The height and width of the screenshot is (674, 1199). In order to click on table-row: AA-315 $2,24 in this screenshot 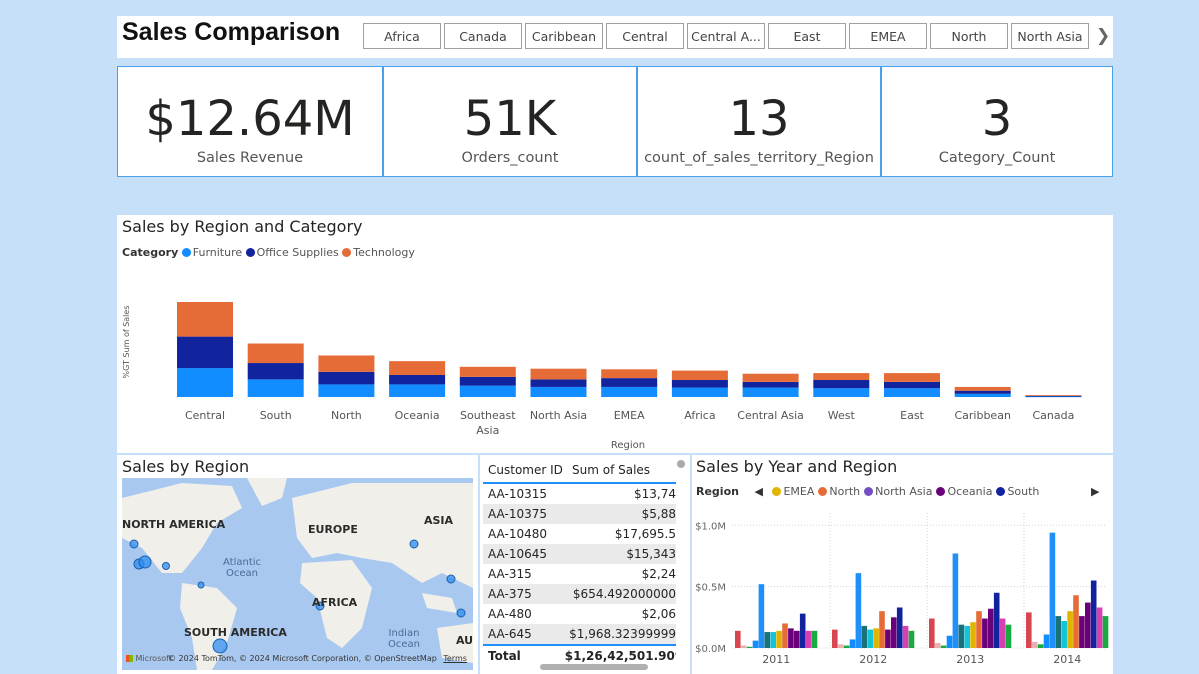, I will do `click(579, 574)`.